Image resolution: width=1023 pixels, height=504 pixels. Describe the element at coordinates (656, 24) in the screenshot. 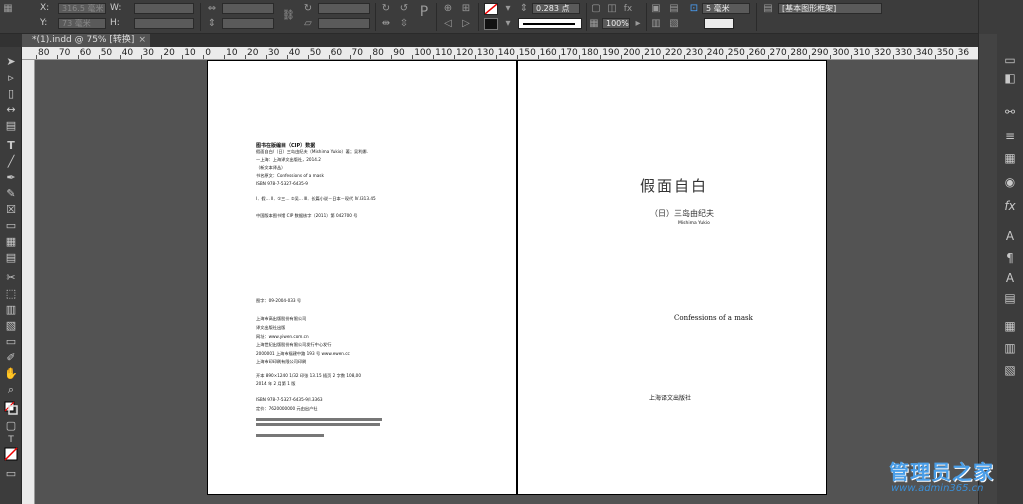

I see `text-wrap-shape-icon: ▥` at that location.